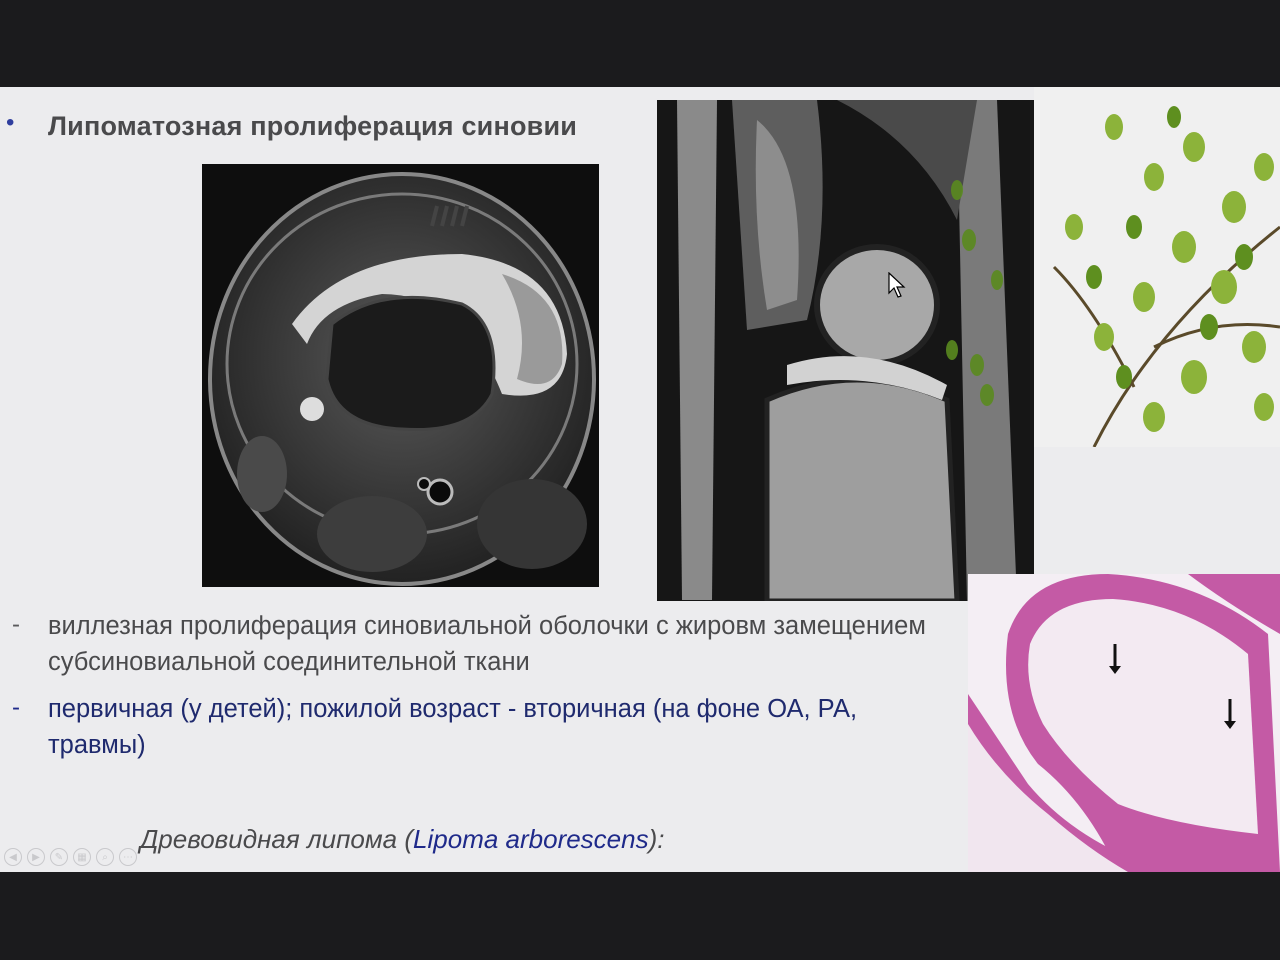  What do you see at coordinates (656, 839) in the screenshot?
I see `caption-suffix: ):` at bounding box center [656, 839].